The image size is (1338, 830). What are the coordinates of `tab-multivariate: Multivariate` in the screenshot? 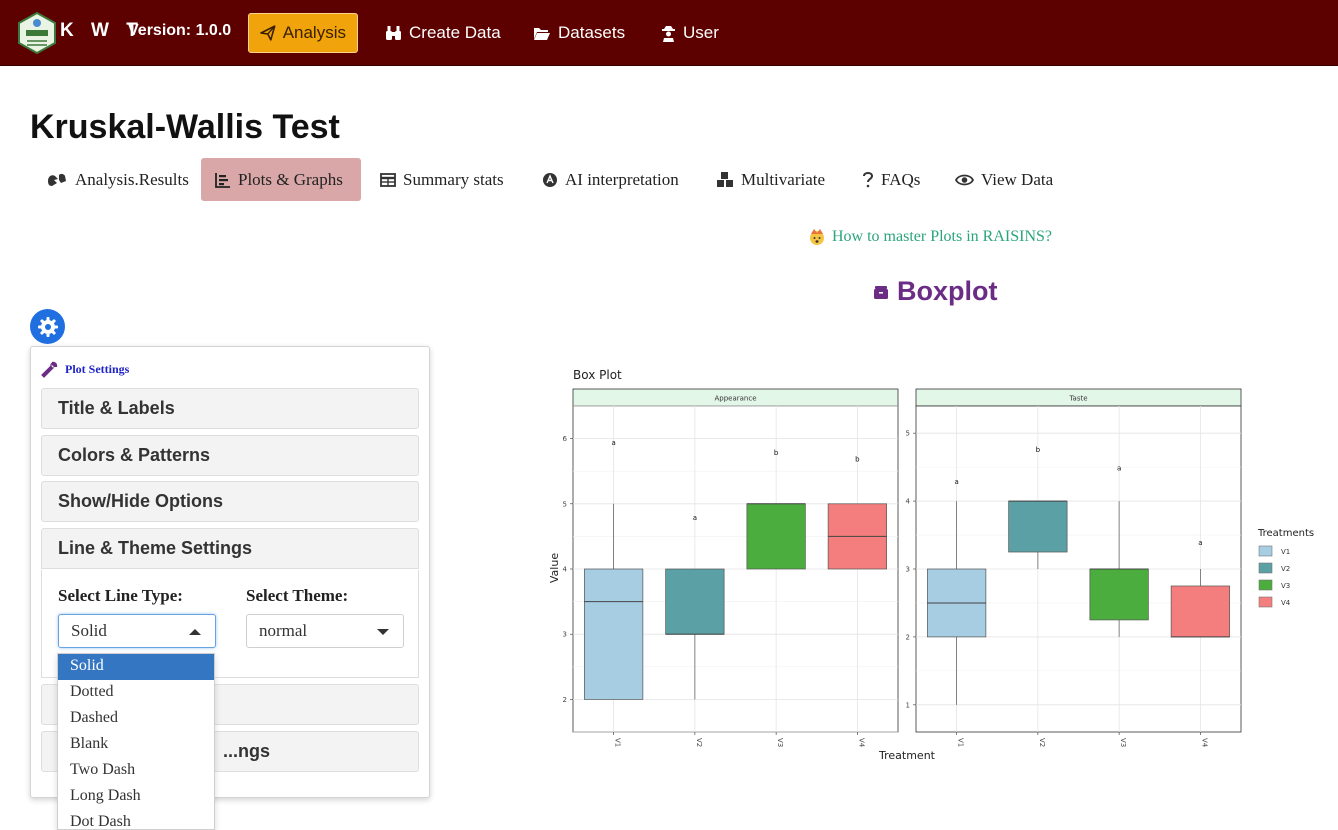 It's located at (770, 179).